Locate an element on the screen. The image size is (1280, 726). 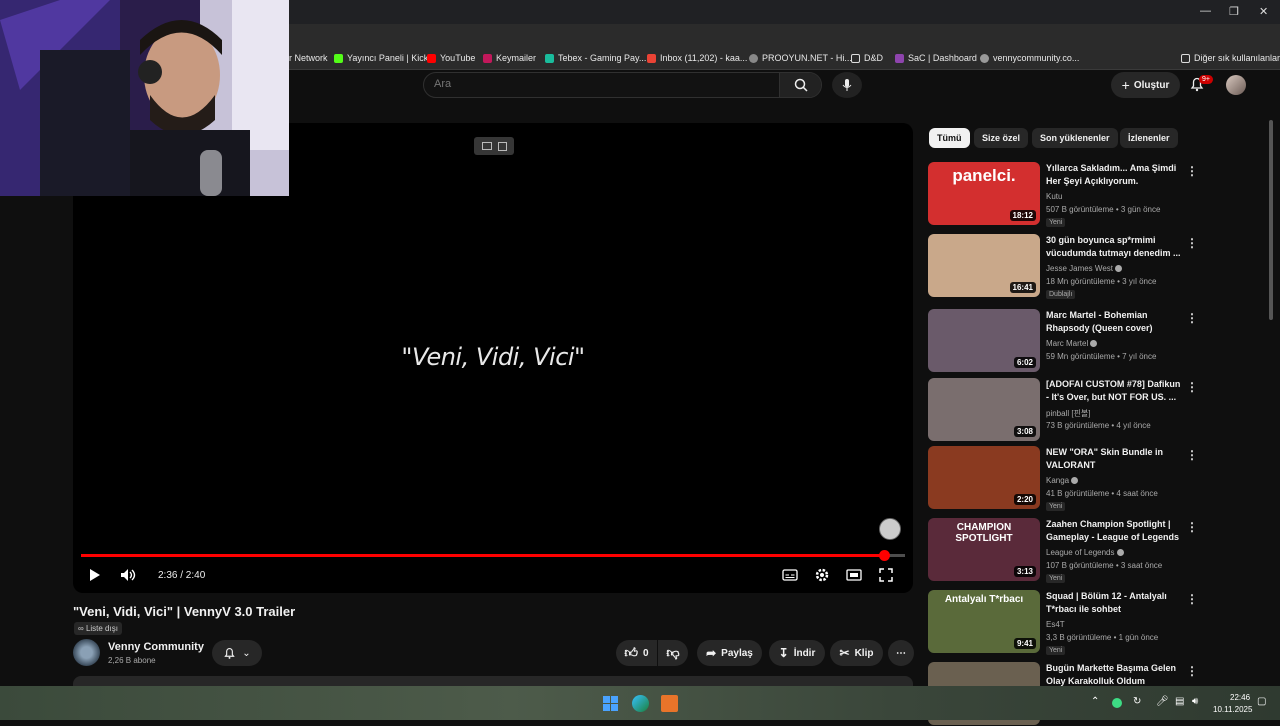
download-button: ↧ İndir is located at coordinates (797, 653).